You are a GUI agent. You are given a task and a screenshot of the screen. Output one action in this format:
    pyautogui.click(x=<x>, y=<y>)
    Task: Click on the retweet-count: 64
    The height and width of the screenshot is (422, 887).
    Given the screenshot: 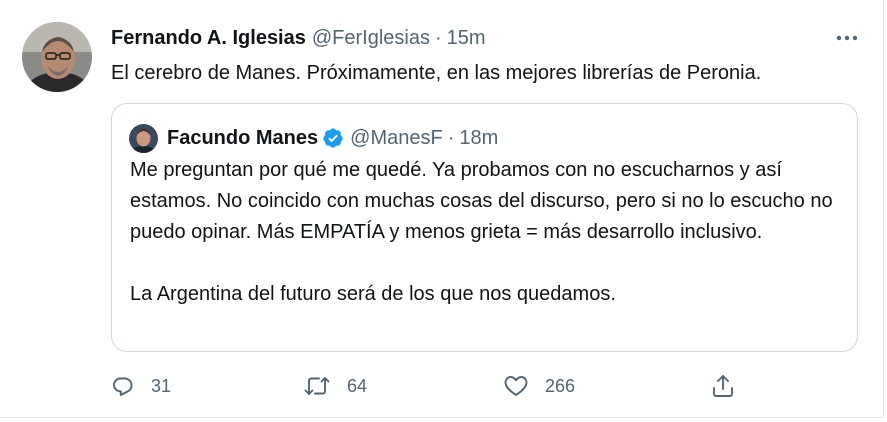 What is the action you would take?
    pyautogui.click(x=357, y=385)
    